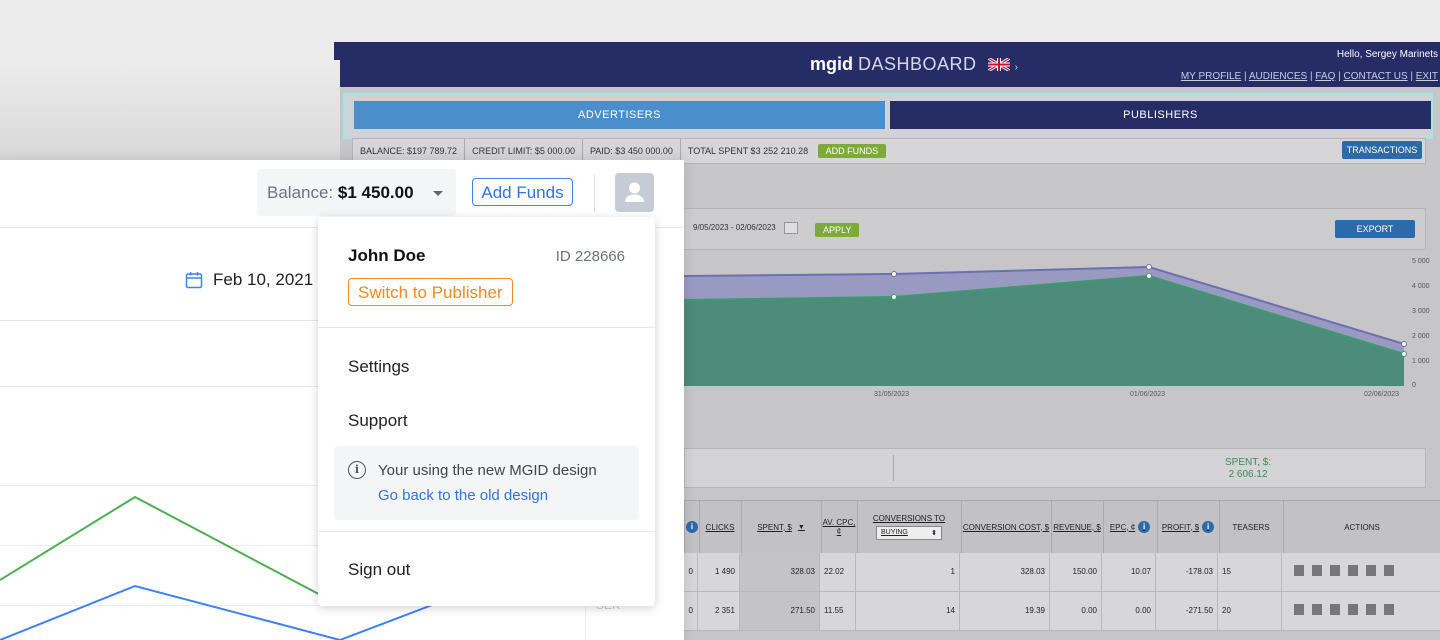  Describe the element at coordinates (1376, 76) in the screenshot. I see `contact-us-link: CONTACT US` at that location.